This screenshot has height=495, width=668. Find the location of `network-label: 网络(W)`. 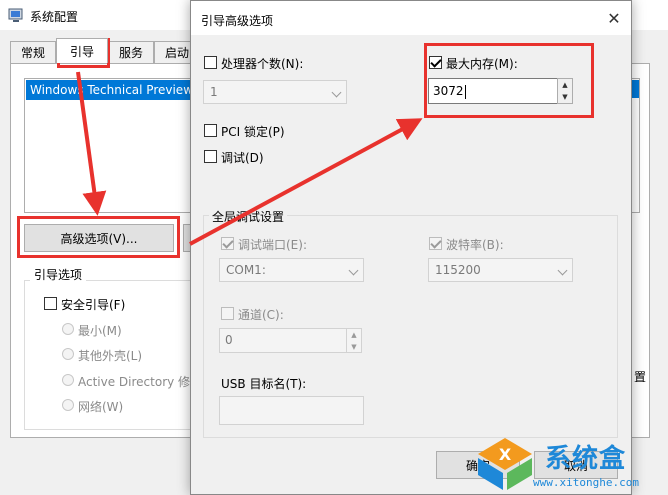

network-label: 网络(W) is located at coordinates (101, 407).